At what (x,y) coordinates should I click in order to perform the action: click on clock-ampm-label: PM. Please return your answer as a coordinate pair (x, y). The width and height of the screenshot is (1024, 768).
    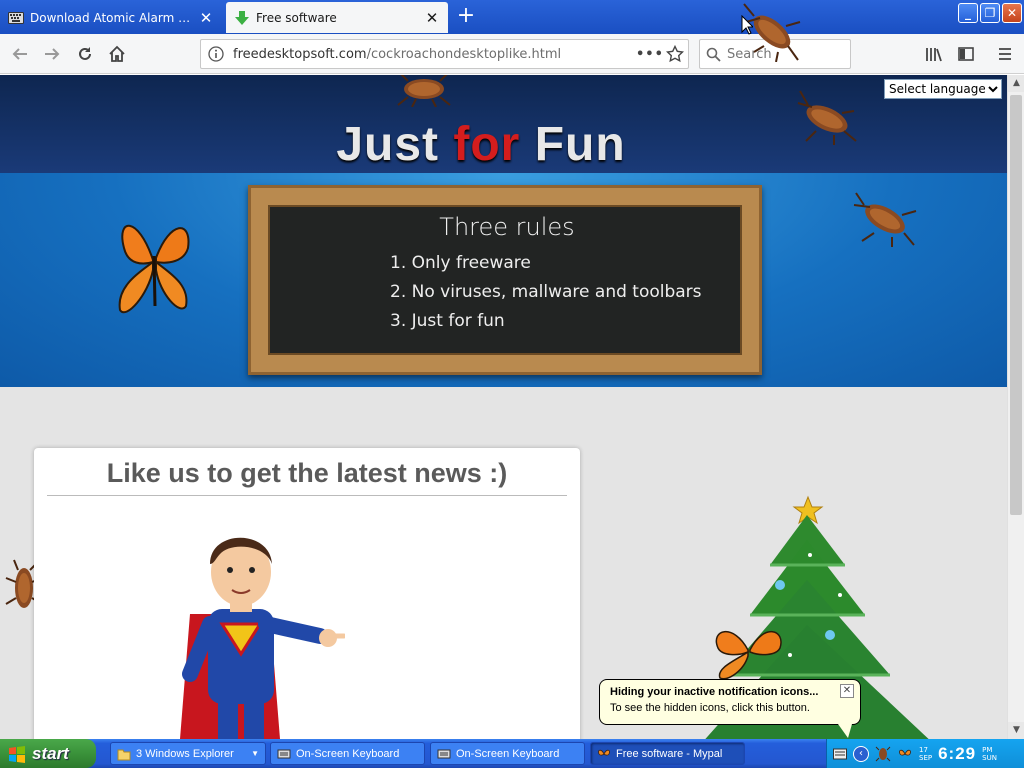
    Looking at the image, I should click on (987, 749).